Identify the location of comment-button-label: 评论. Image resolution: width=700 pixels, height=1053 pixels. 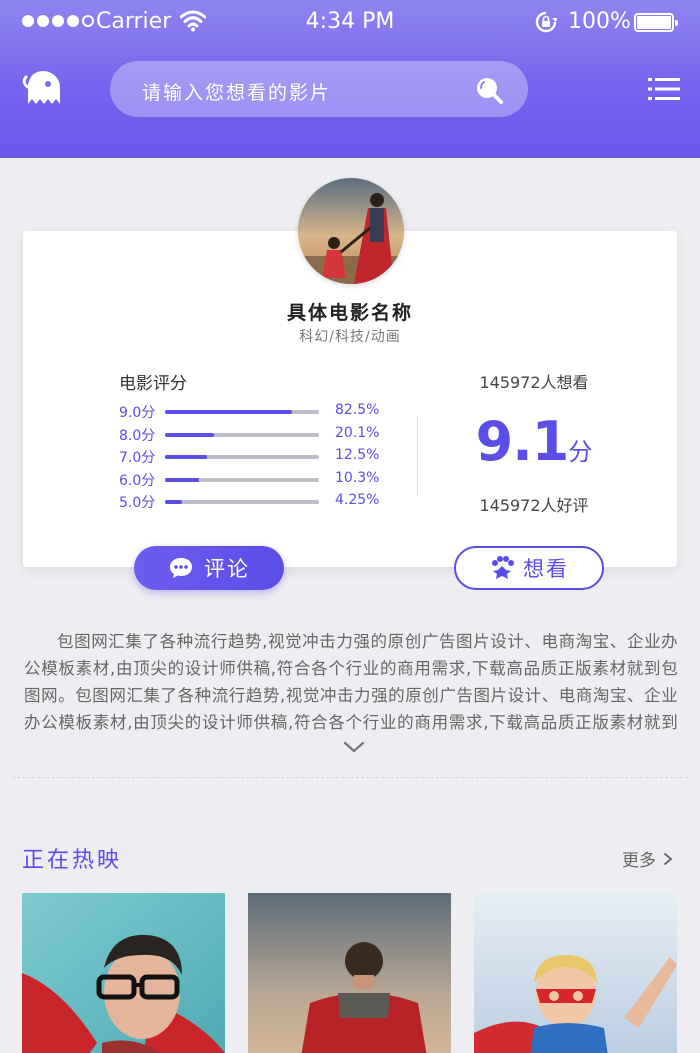
(227, 569).